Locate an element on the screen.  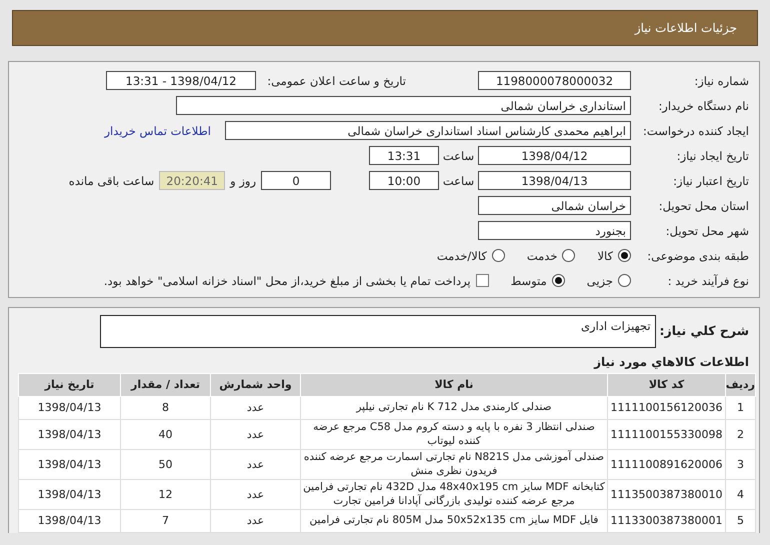
field-label: نام دستگاه خریدار: is located at coordinates (703, 105).